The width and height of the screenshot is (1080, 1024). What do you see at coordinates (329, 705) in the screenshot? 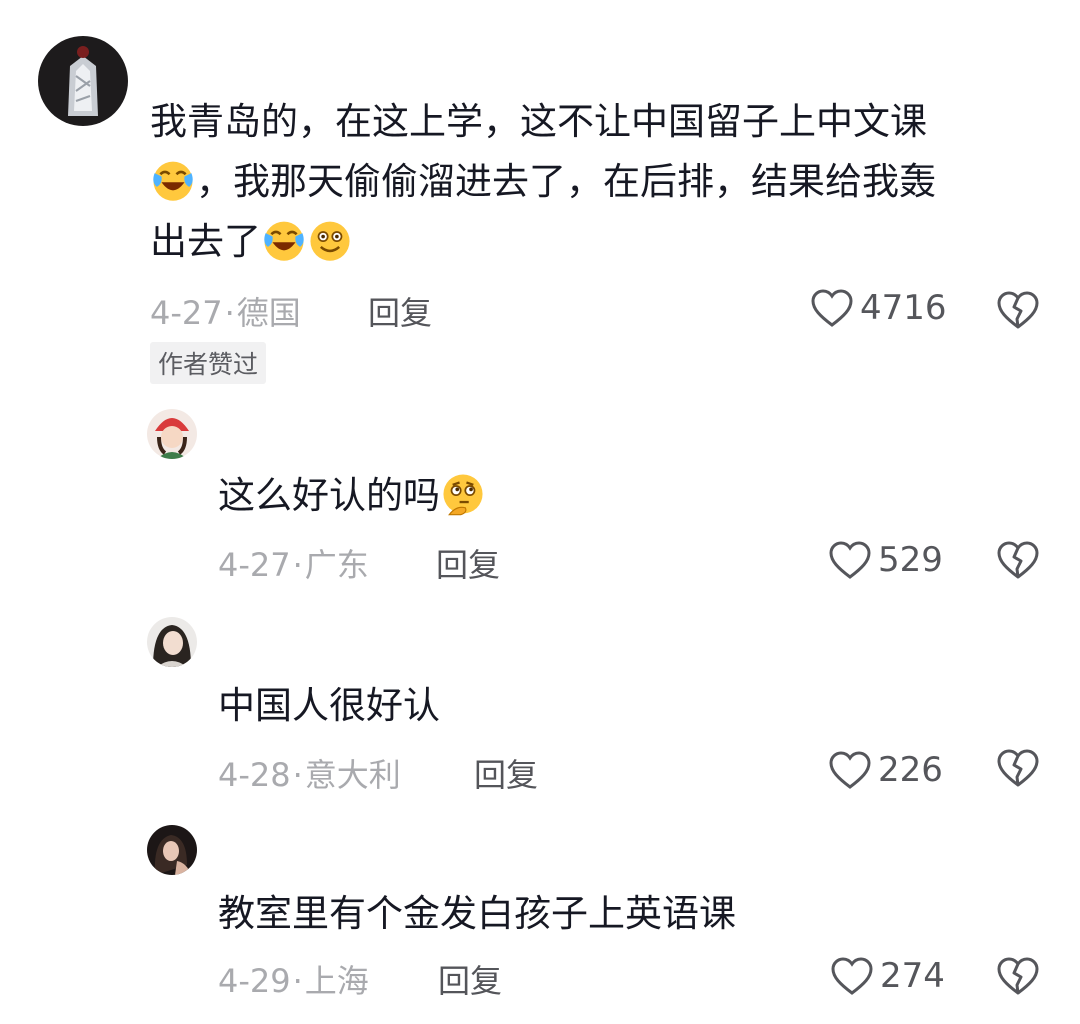
I see `comment-text: 中国人很好认` at bounding box center [329, 705].